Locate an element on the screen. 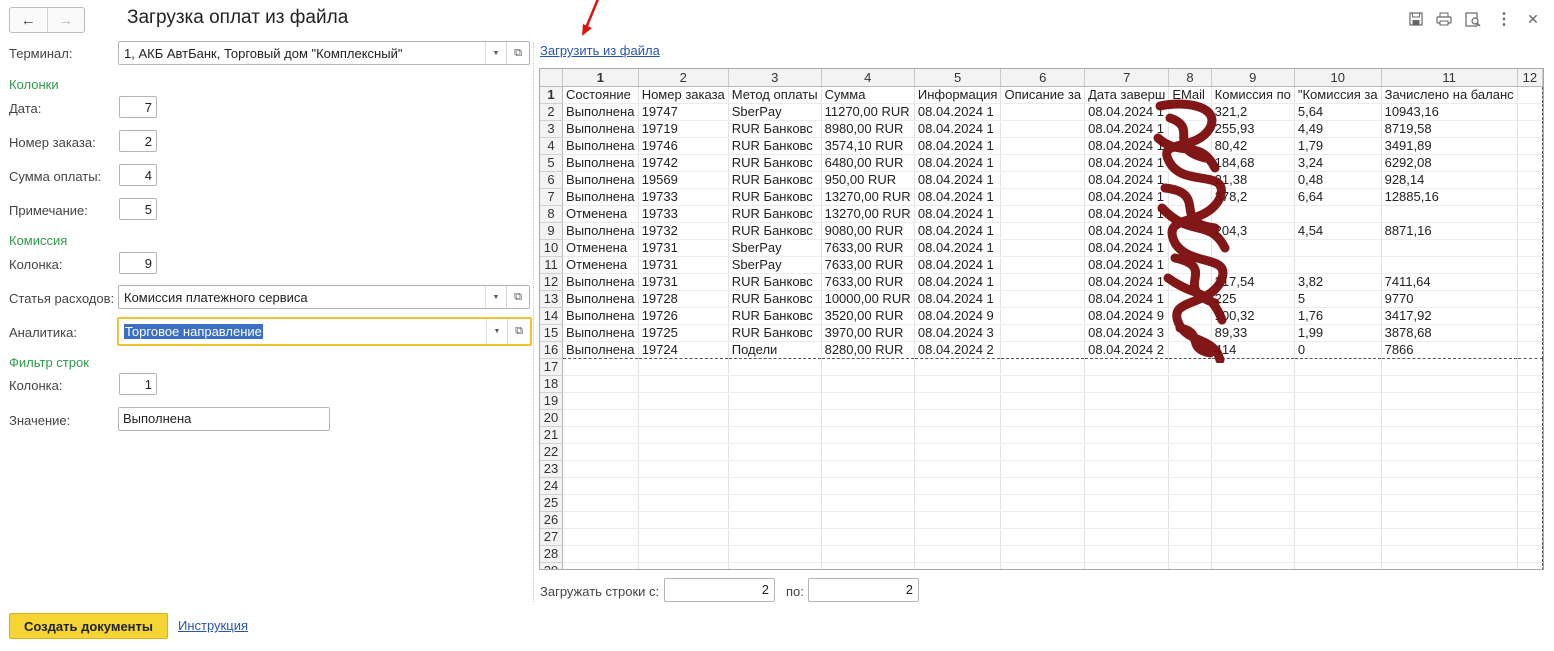  note-column-input: 5 is located at coordinates (138, 209).